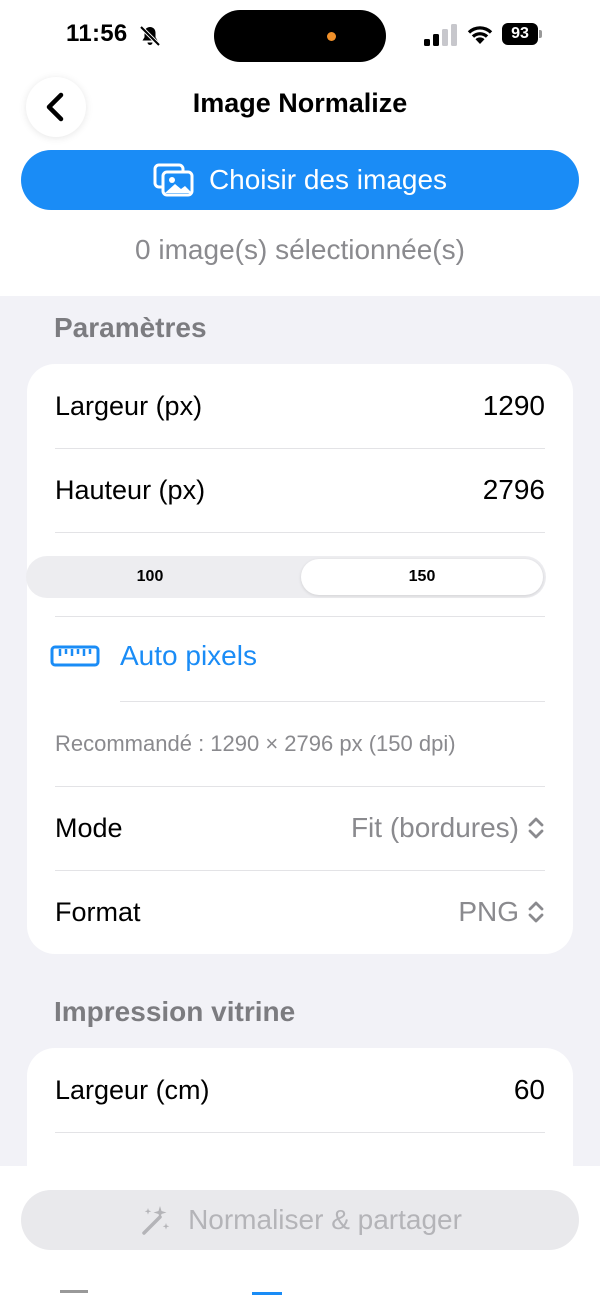 This screenshot has height=1299, width=600. Describe the element at coordinates (150, 577) in the screenshot. I see `dpi-option-100: 100` at that location.